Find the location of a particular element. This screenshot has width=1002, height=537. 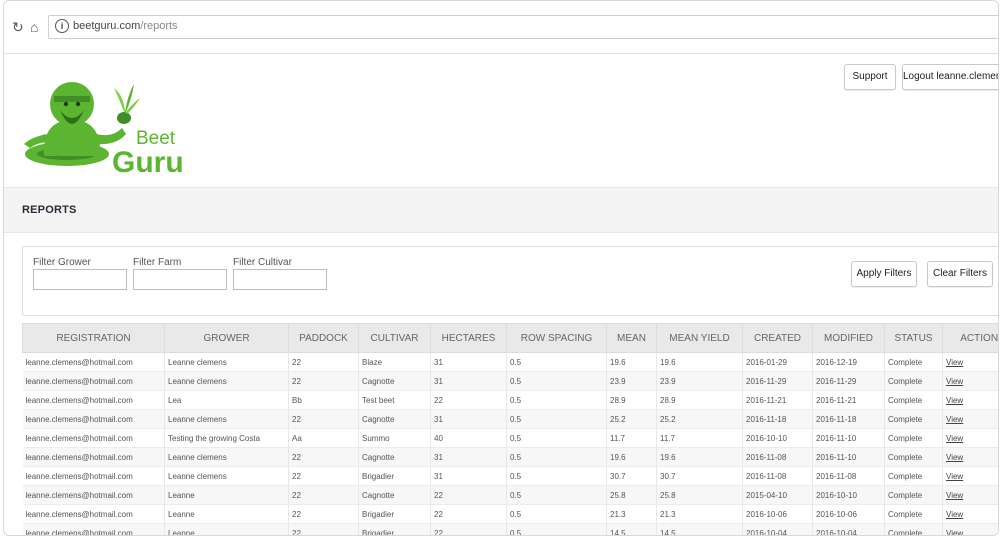

table-cell: 2016-01-29 is located at coordinates (777, 362).